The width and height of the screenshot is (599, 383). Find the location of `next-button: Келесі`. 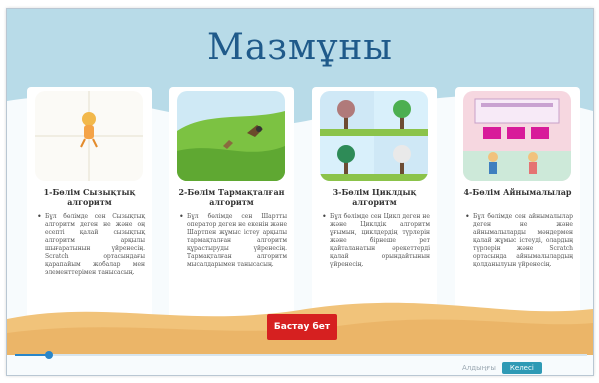

next-button: Келесі is located at coordinates (521, 368).